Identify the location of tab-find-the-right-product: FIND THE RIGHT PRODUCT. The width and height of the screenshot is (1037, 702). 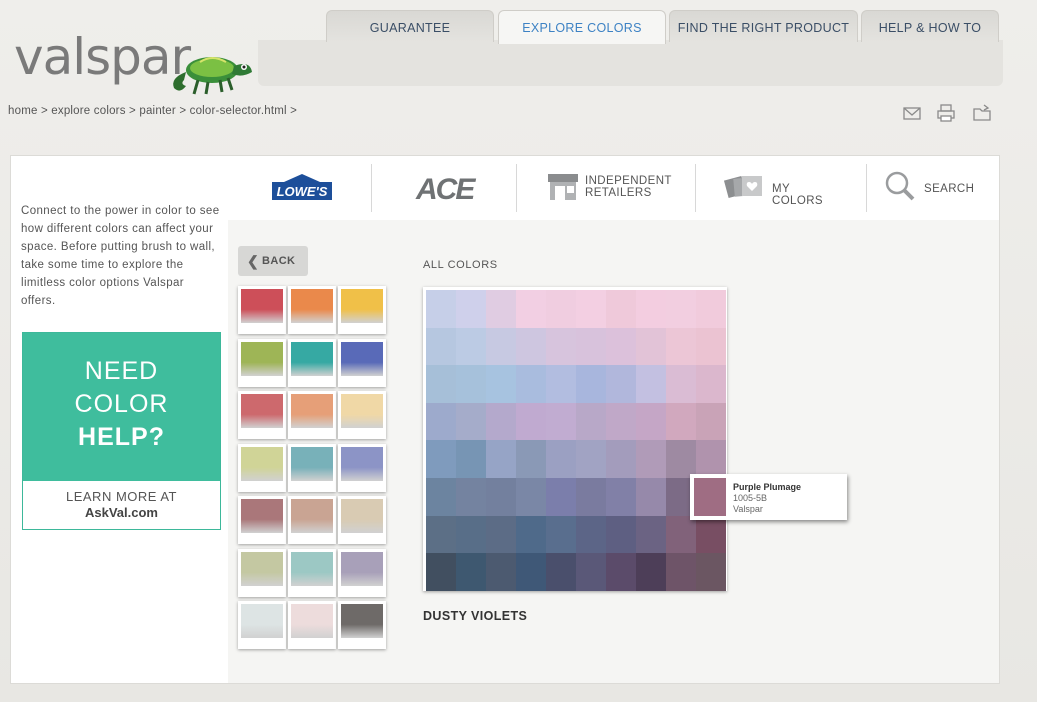
(763, 26).